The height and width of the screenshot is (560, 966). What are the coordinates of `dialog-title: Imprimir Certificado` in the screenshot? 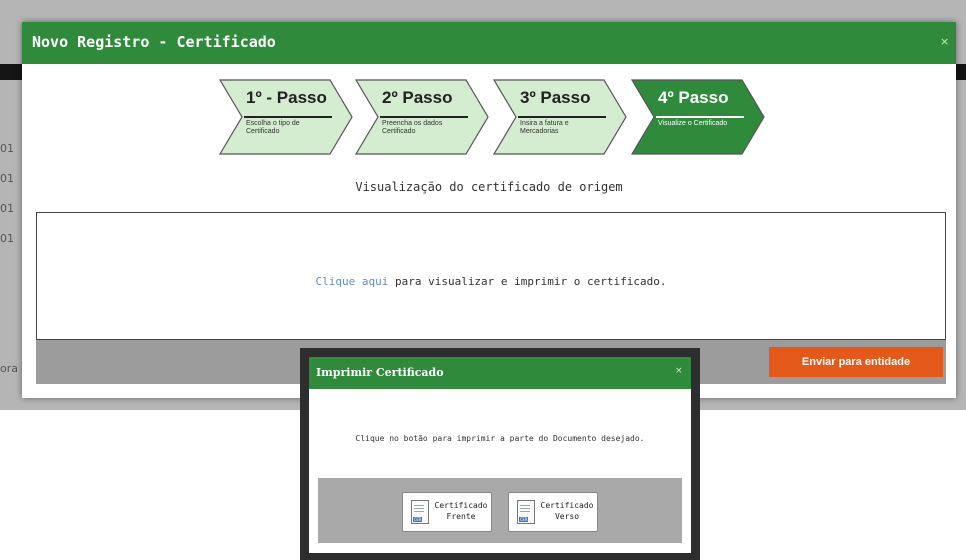 It's located at (380, 372).